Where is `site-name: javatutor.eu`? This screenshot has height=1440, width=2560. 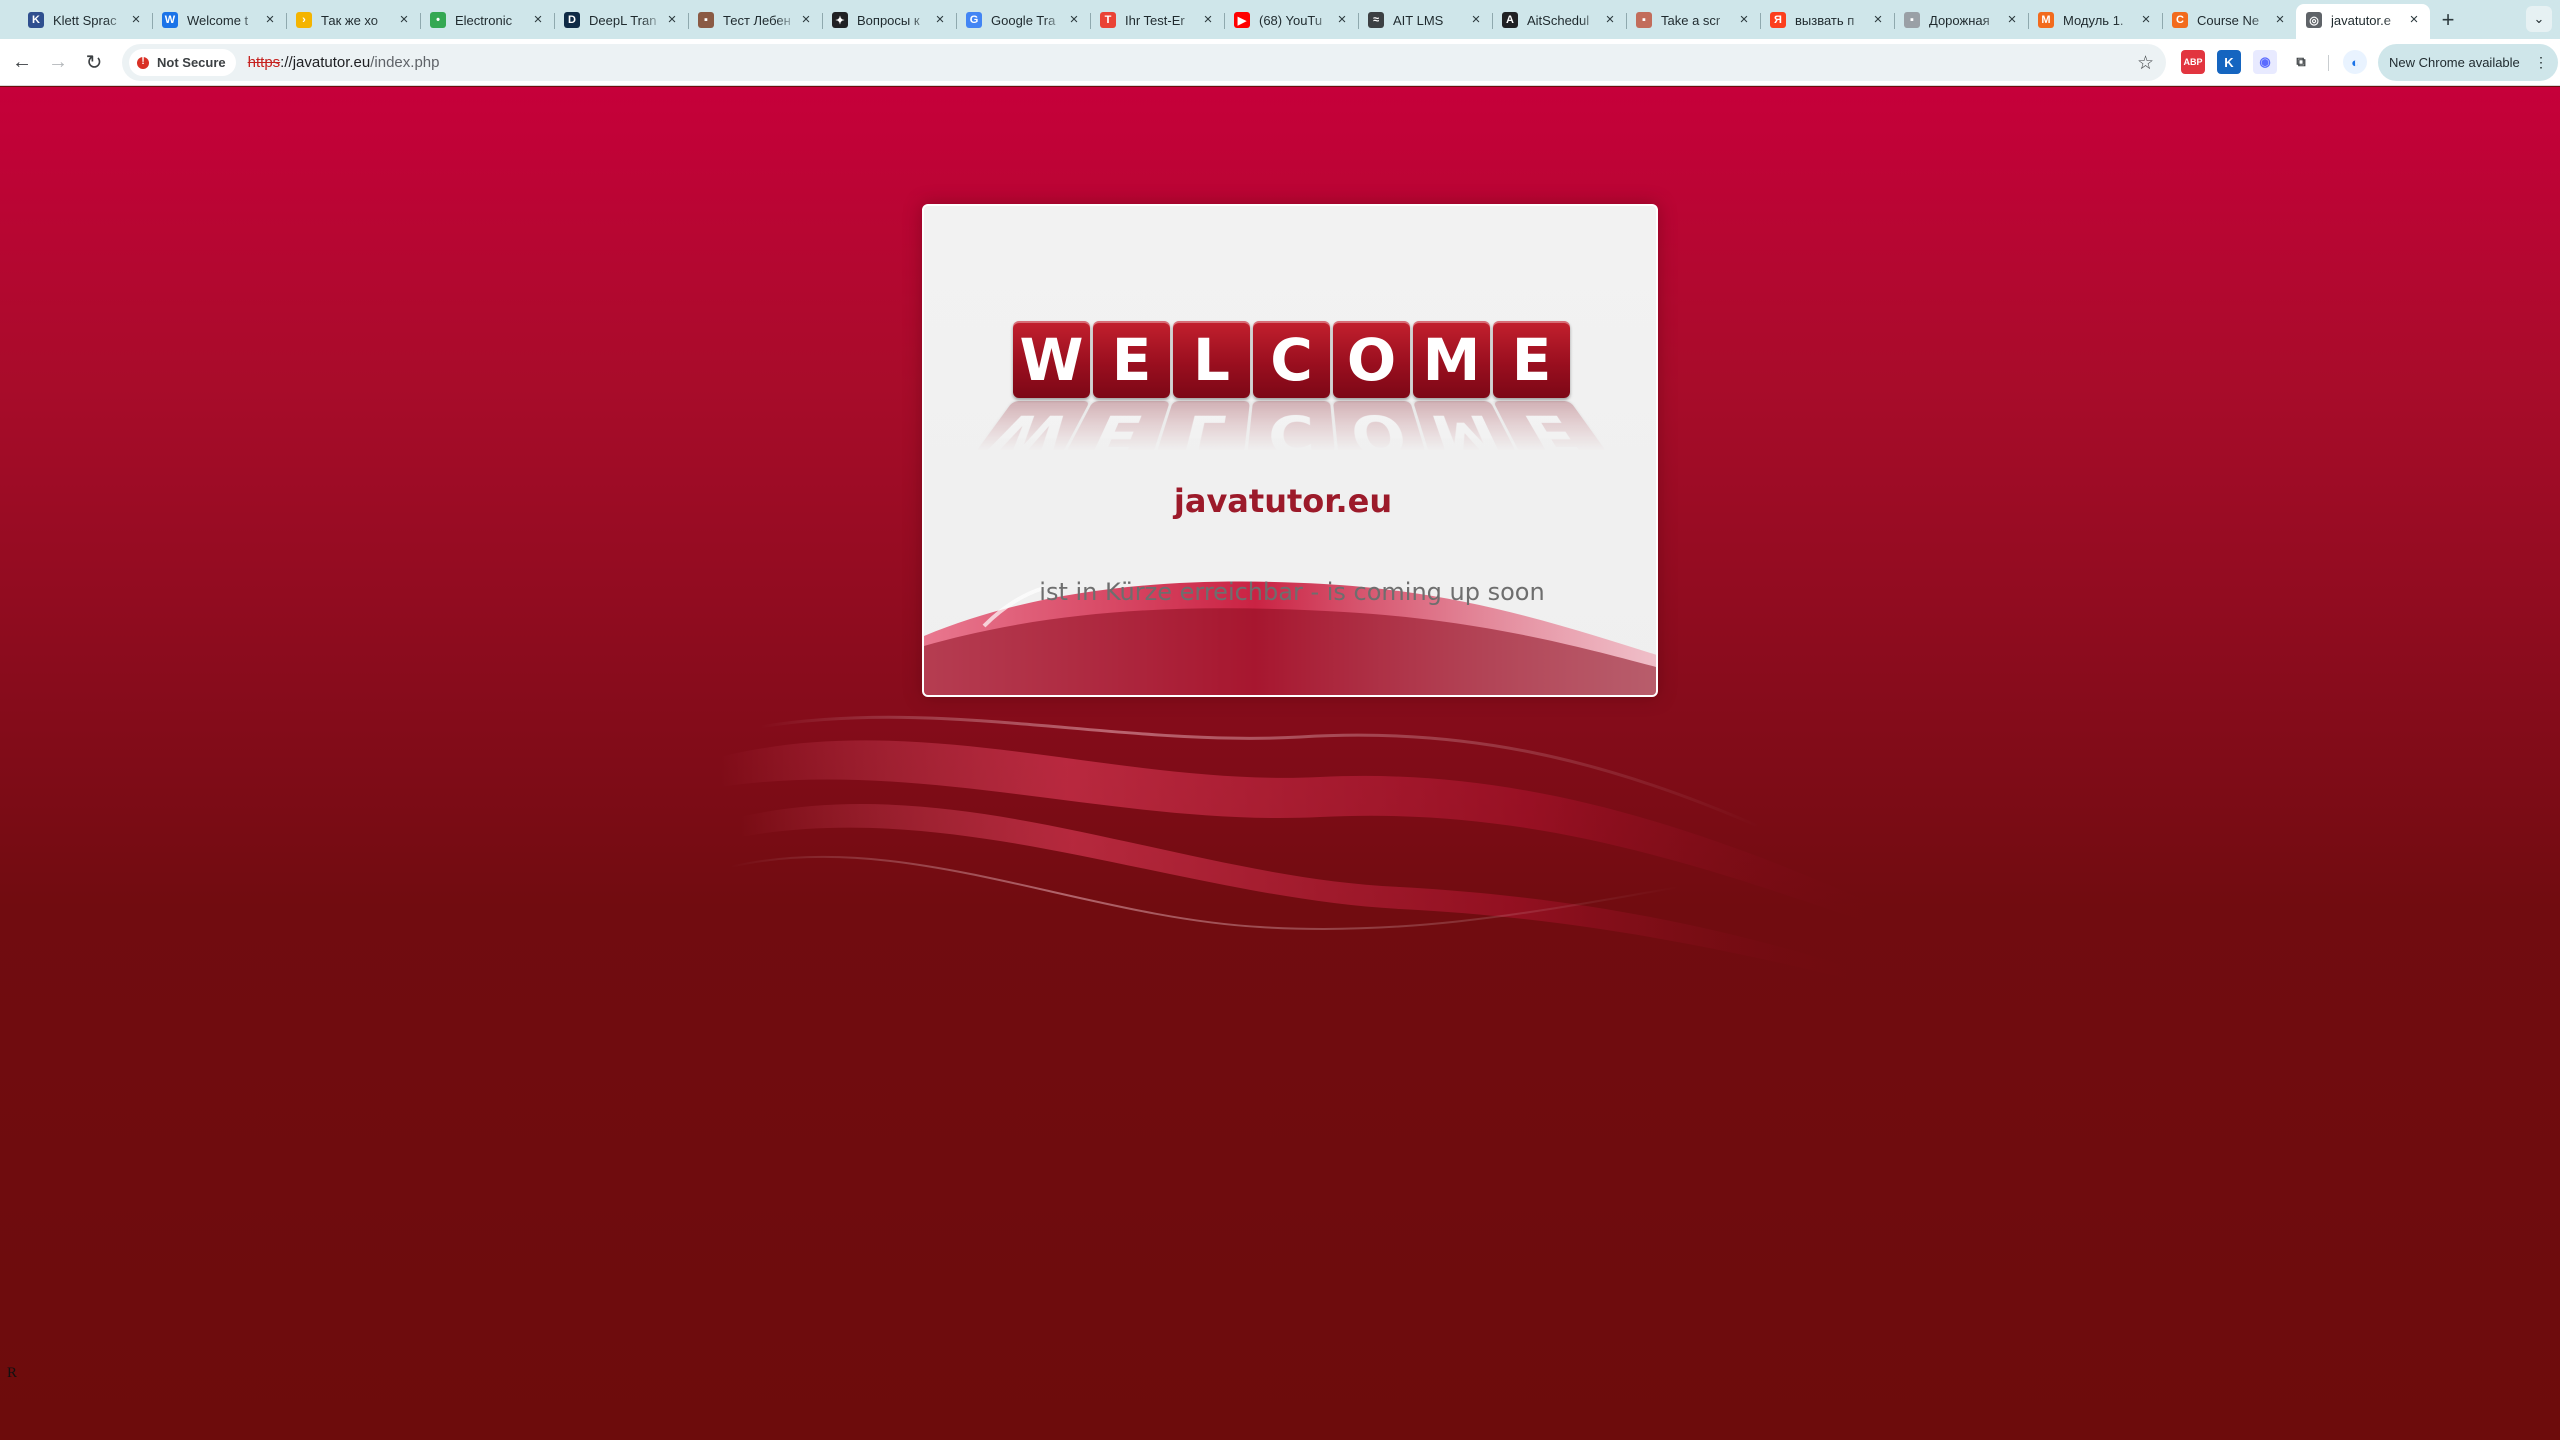
site-name: javatutor.eu is located at coordinates (1283, 501).